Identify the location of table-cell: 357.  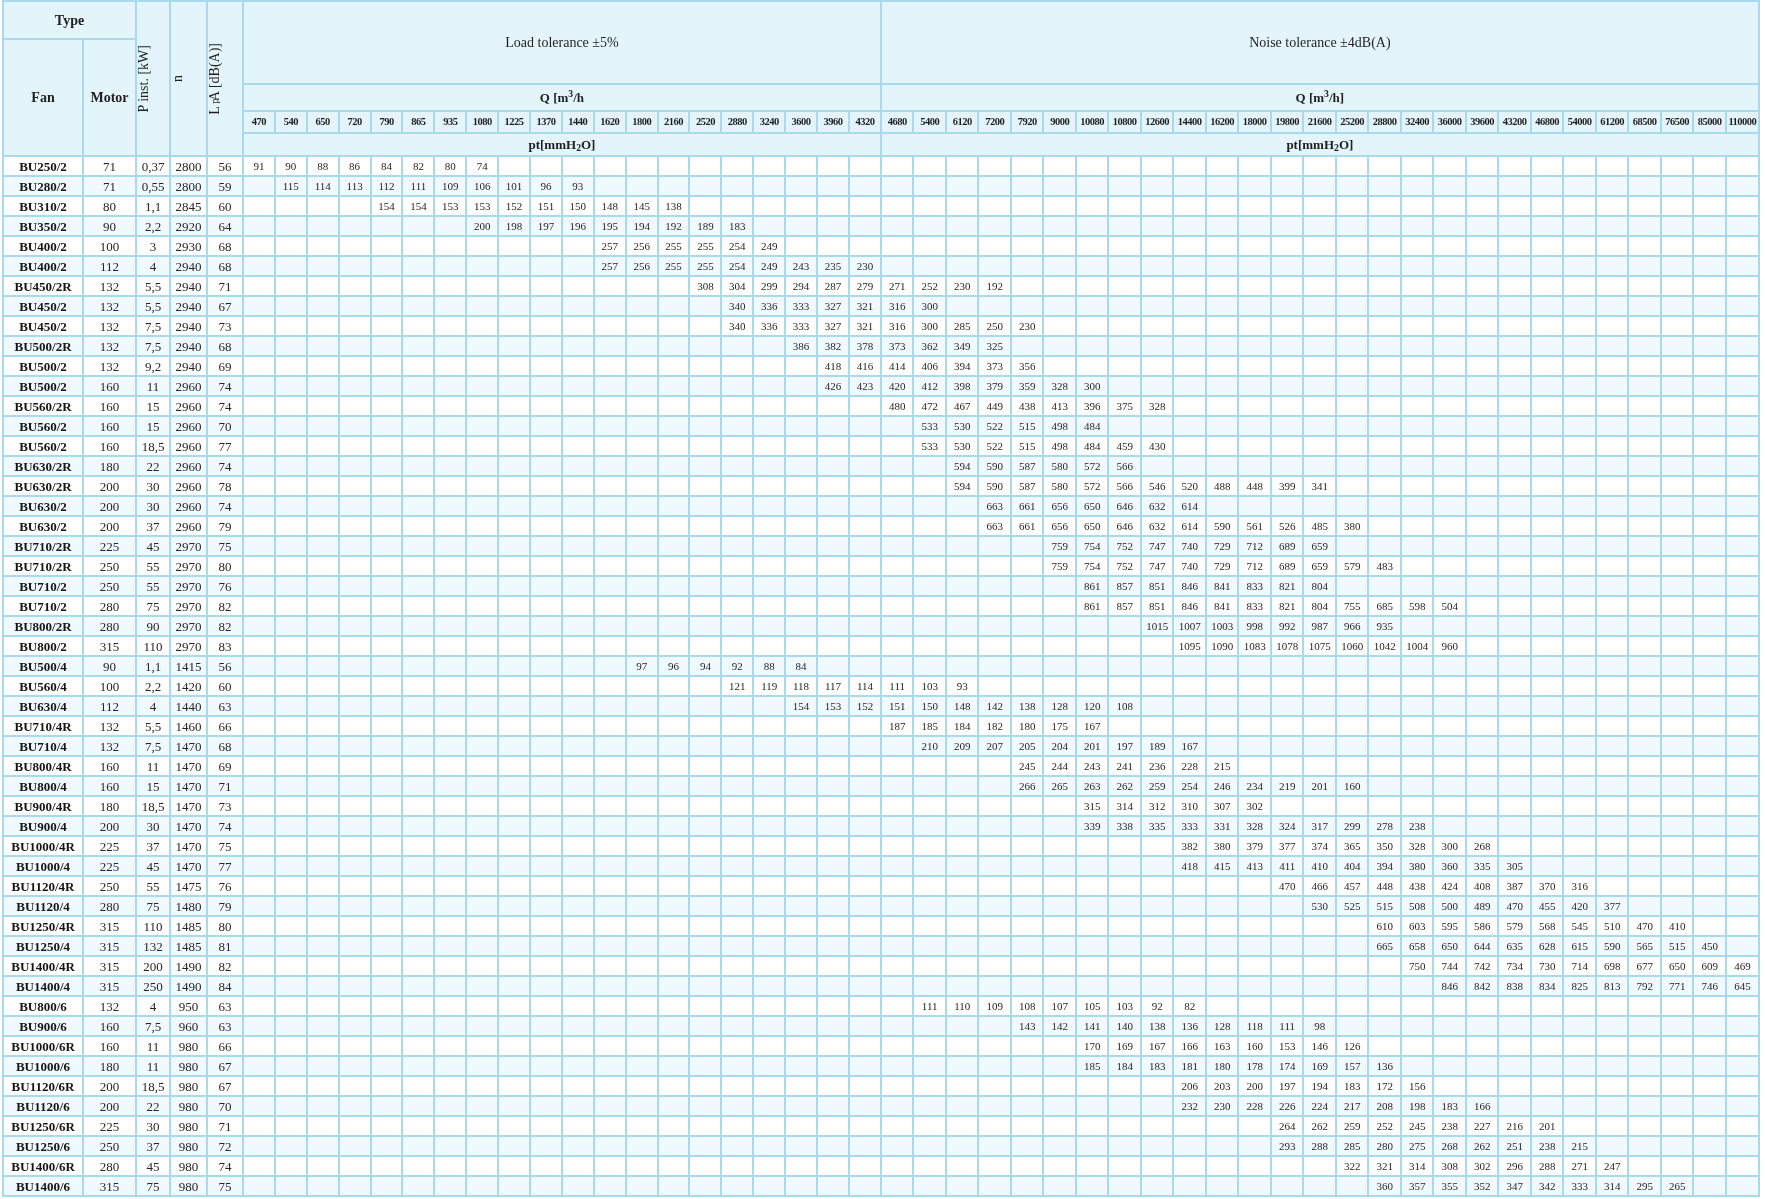
(1417, 1186).